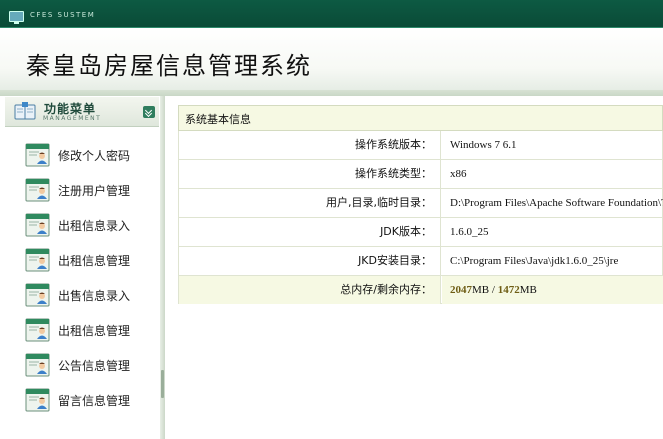 The width and height of the screenshot is (663, 439). I want to click on menu-item-rental-manage: 出租信息管理, so click(89, 260).